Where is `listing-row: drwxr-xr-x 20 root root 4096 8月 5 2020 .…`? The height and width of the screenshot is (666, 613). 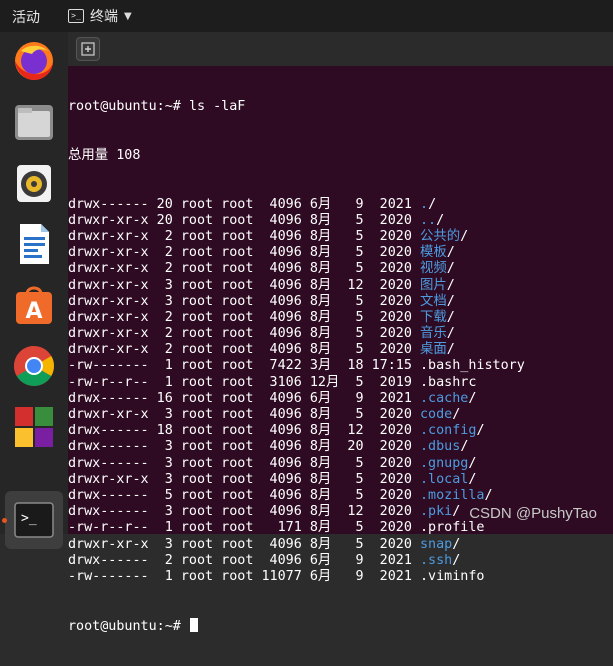 listing-row: drwxr-xr-x 20 root root 4096 8月 5 2020 .… is located at coordinates (296, 221).